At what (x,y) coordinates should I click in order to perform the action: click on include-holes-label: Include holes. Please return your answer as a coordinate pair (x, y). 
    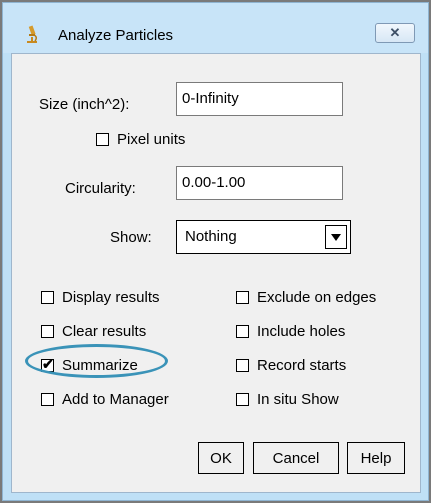
    Looking at the image, I should click on (301, 331).